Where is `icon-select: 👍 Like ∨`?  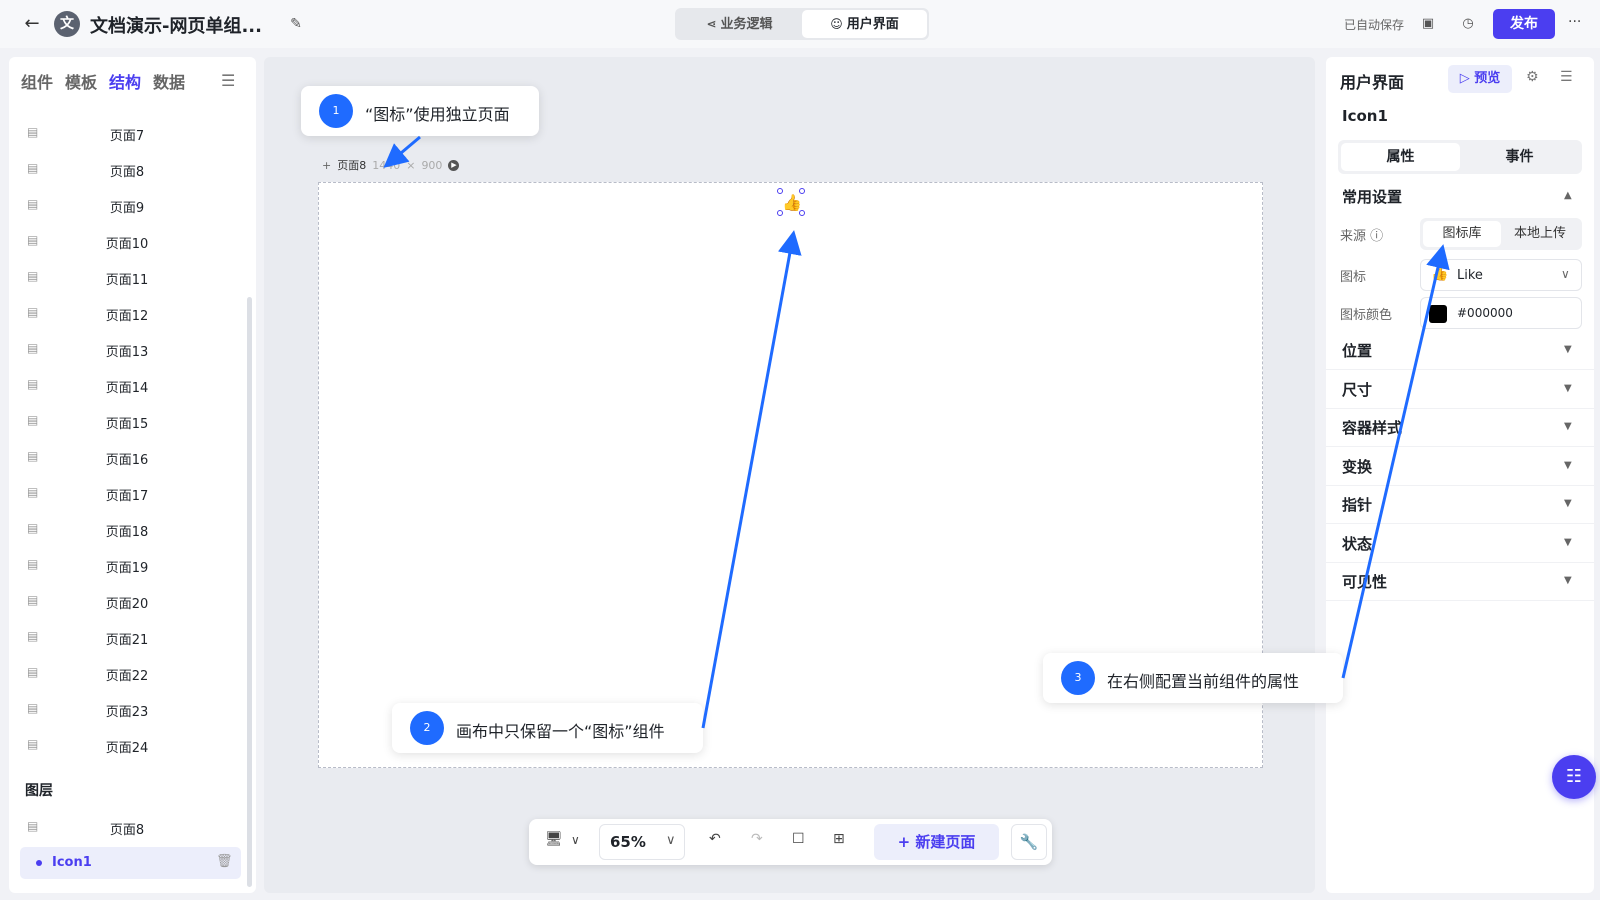 icon-select: 👍 Like ∨ is located at coordinates (1501, 275).